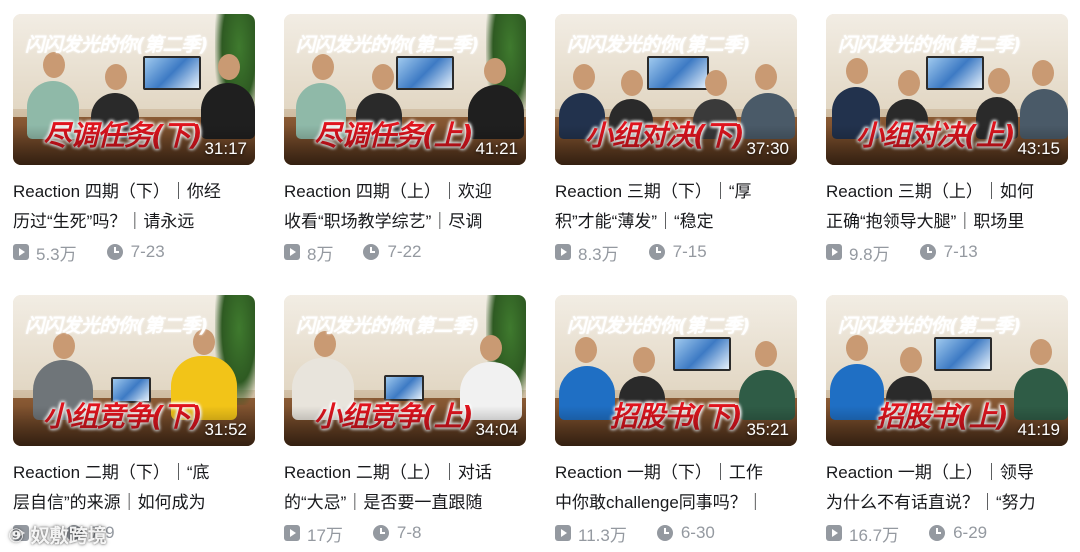  I want to click on view-count: 17万, so click(325, 535).